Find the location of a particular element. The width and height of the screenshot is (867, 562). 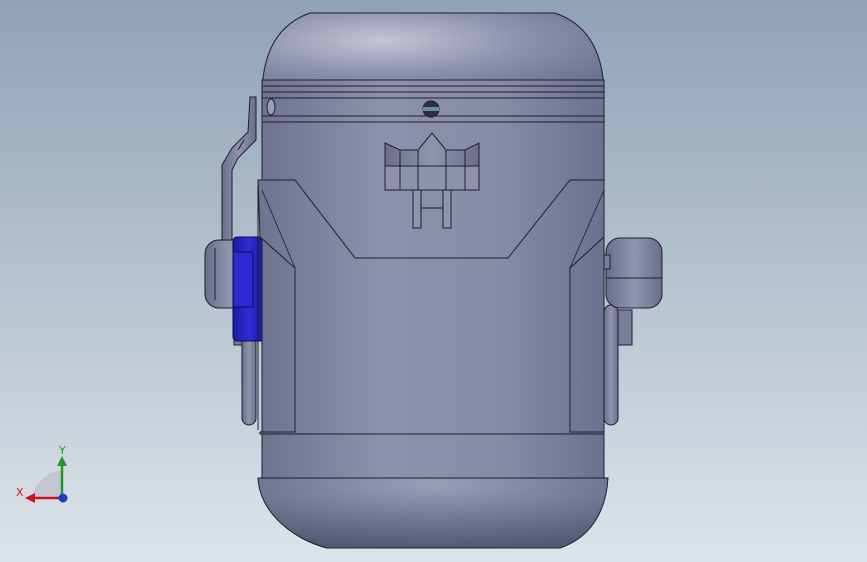

bottom-dome is located at coordinates (433, 513).